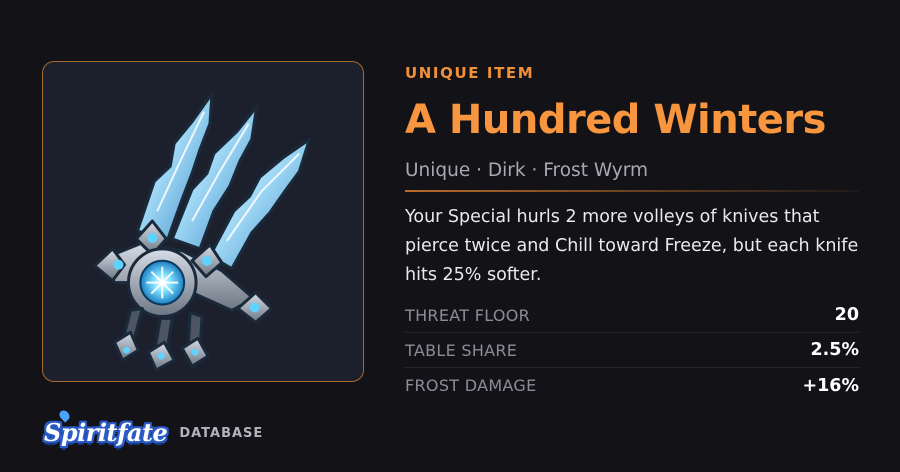 This screenshot has width=900, height=472. I want to click on brand-logo-text: Spiritfate, so click(106, 432).